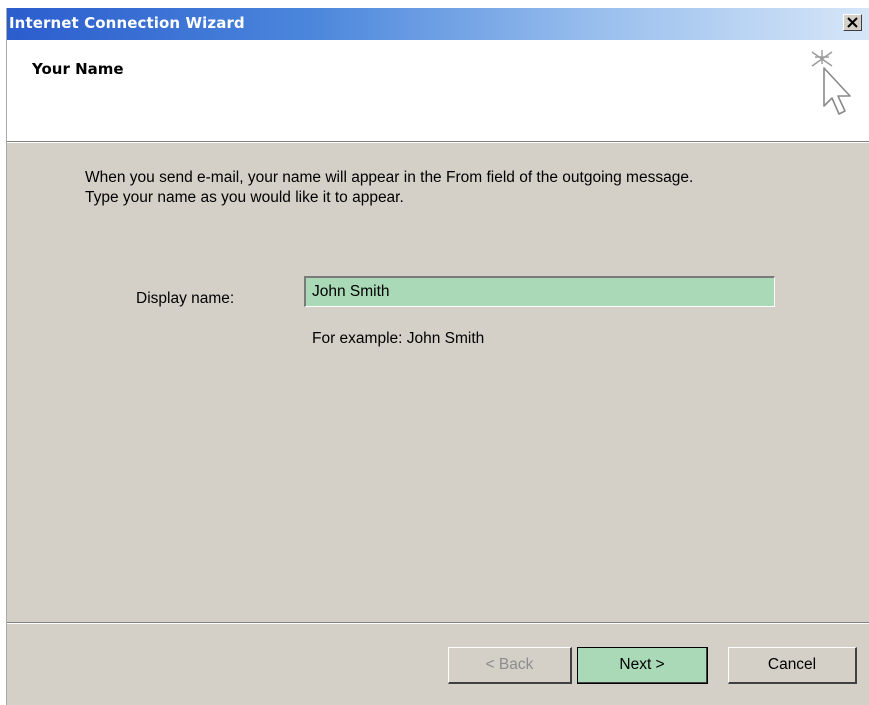 This screenshot has height=705, width=869. I want to click on page-title: Your Name, so click(78, 69).